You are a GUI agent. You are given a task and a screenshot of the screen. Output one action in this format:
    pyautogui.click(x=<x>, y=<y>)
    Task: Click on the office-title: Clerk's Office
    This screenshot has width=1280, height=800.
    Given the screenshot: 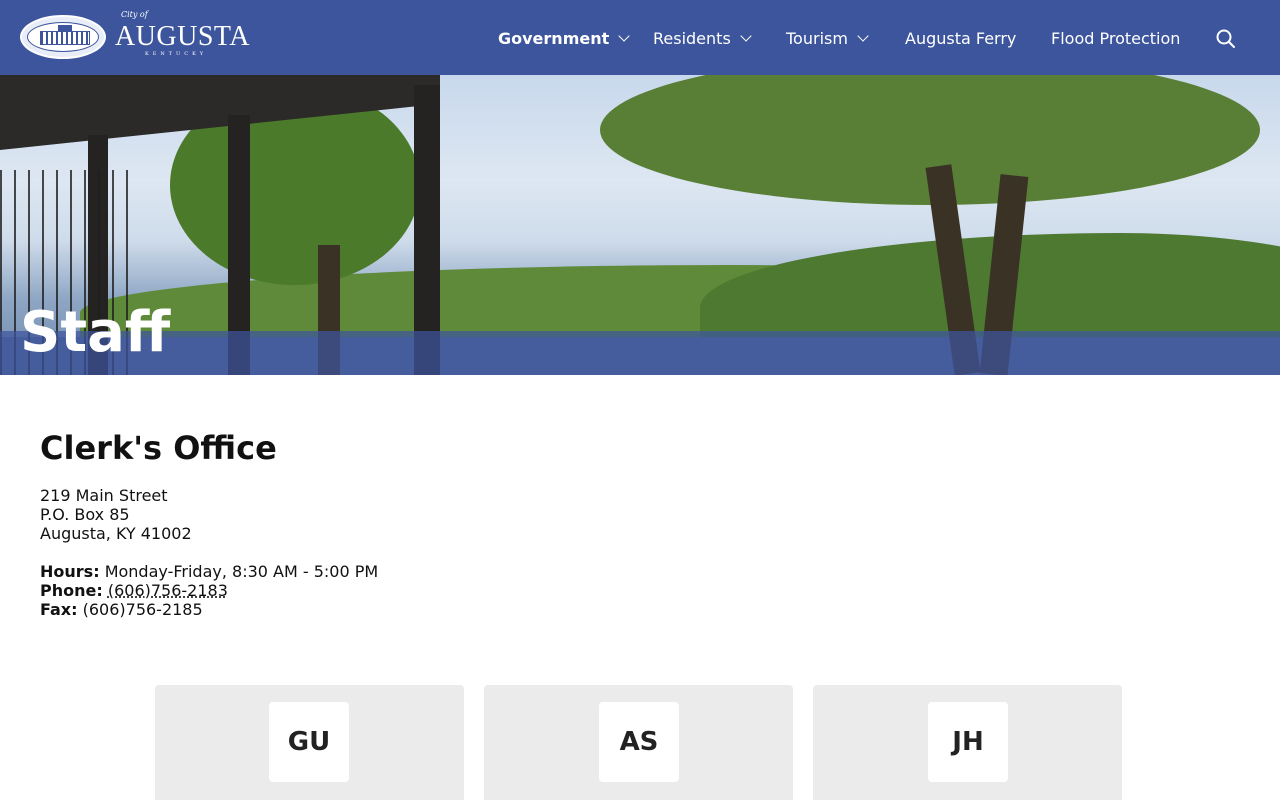 What is the action you would take?
    pyautogui.click(x=158, y=448)
    